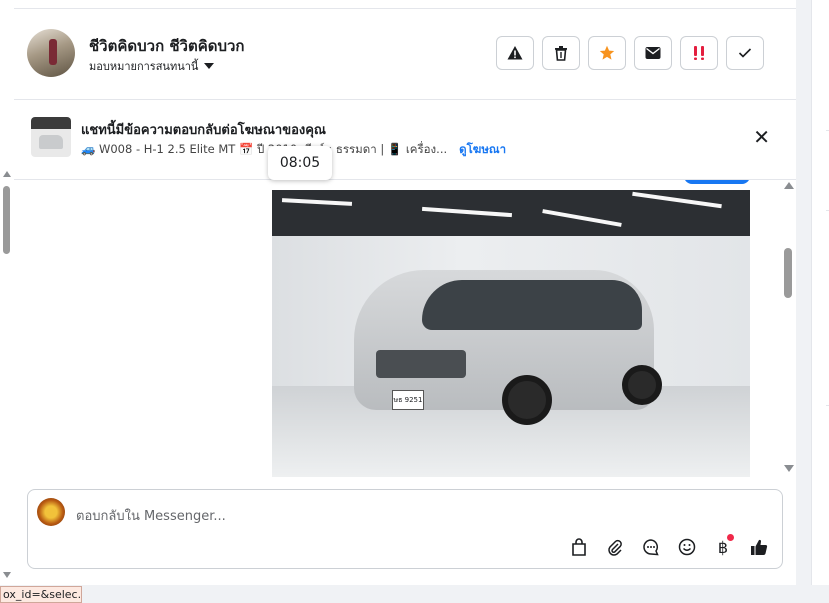  Describe the element at coordinates (669, 546) in the screenshot. I see `composer-toolbar: ฿` at that location.